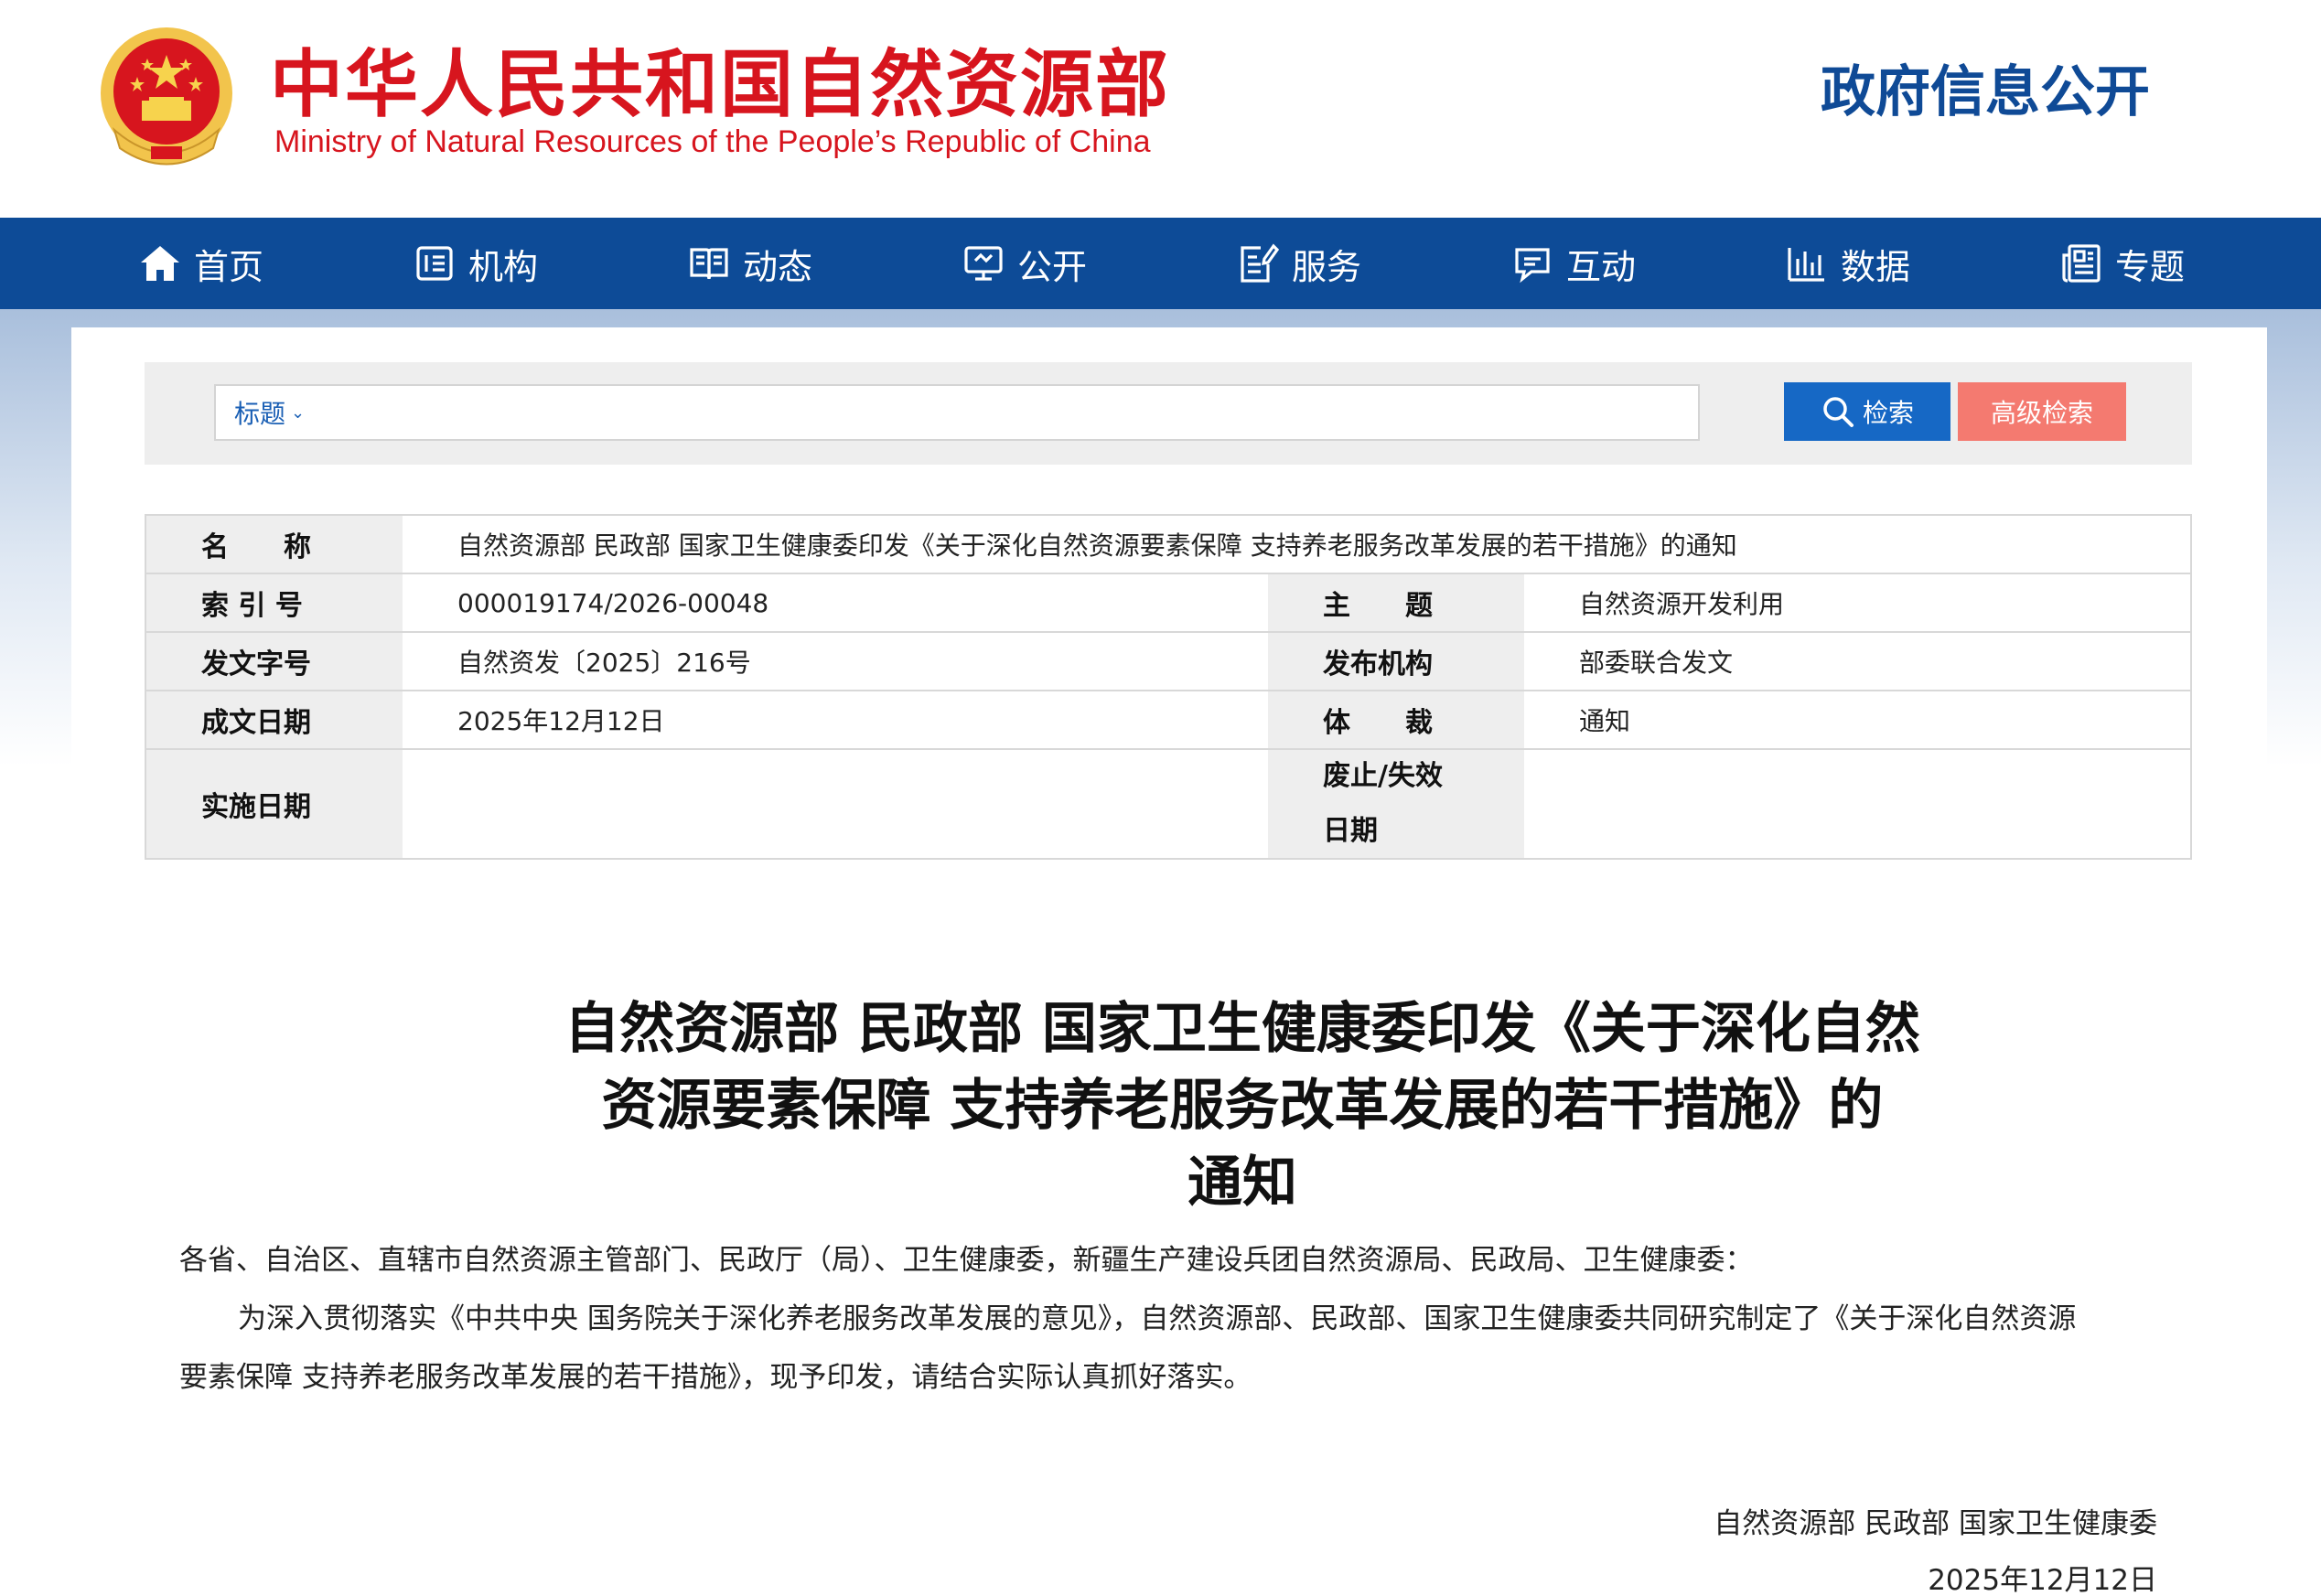 This screenshot has height=1596, width=2321. Describe the element at coordinates (983, 263) in the screenshot. I see `monitor-icon` at that location.